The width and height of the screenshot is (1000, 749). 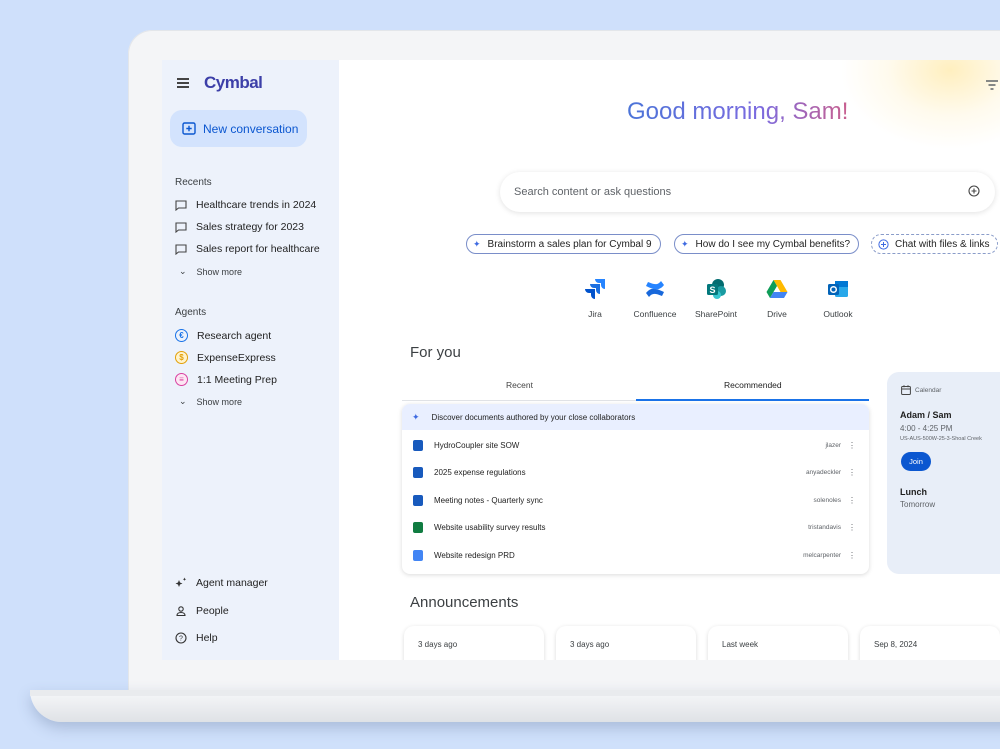 What do you see at coordinates (181, 582) in the screenshot?
I see `sparkle-agents-icon` at bounding box center [181, 582].